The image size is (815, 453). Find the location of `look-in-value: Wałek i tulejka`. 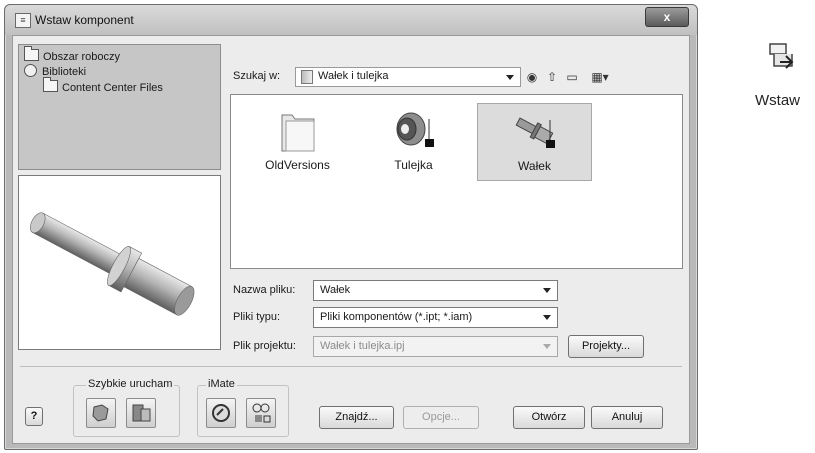

look-in-value: Wałek i tulejka is located at coordinates (353, 76).